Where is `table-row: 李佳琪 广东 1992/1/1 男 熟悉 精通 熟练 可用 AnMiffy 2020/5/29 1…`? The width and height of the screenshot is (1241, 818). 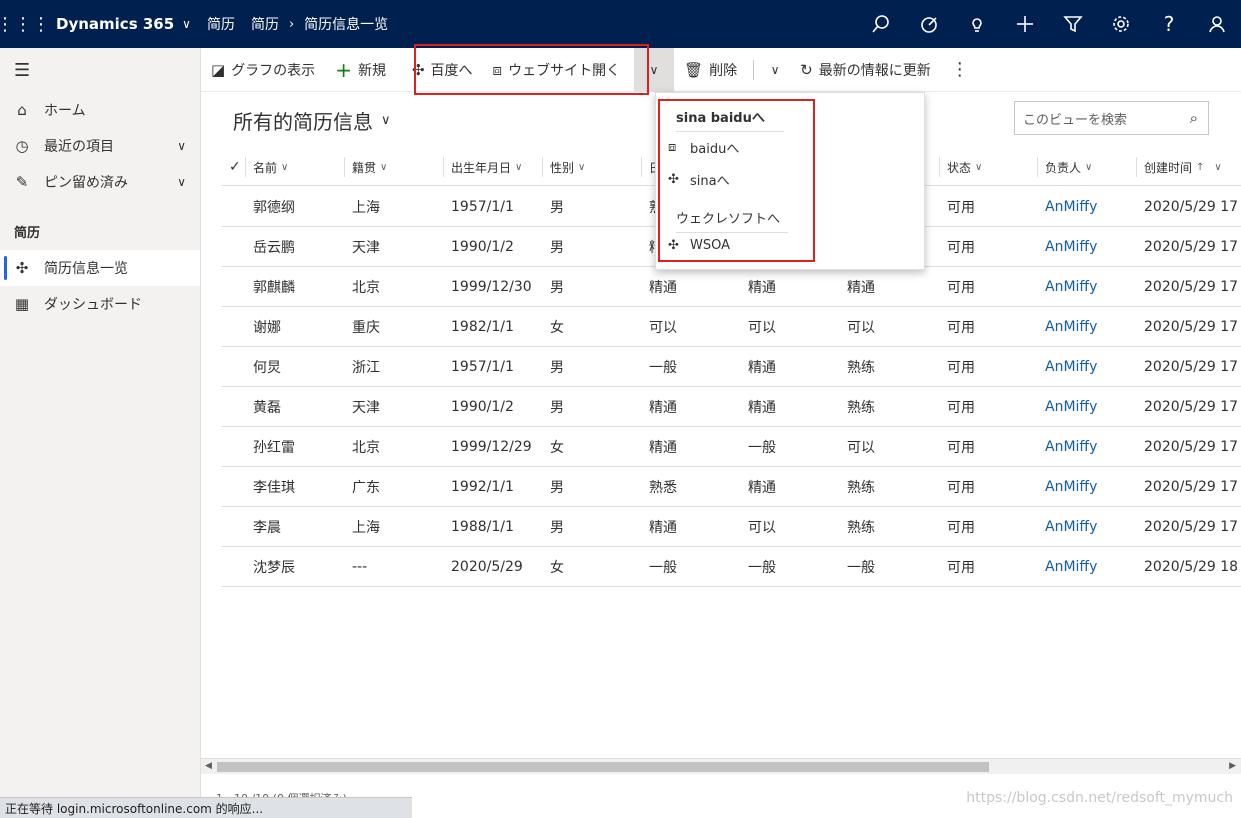 table-row: 李佳琪 广东 1992/1/1 男 熟悉 精通 熟练 可用 AnMiffy 2020/5/29 1… is located at coordinates (731, 487).